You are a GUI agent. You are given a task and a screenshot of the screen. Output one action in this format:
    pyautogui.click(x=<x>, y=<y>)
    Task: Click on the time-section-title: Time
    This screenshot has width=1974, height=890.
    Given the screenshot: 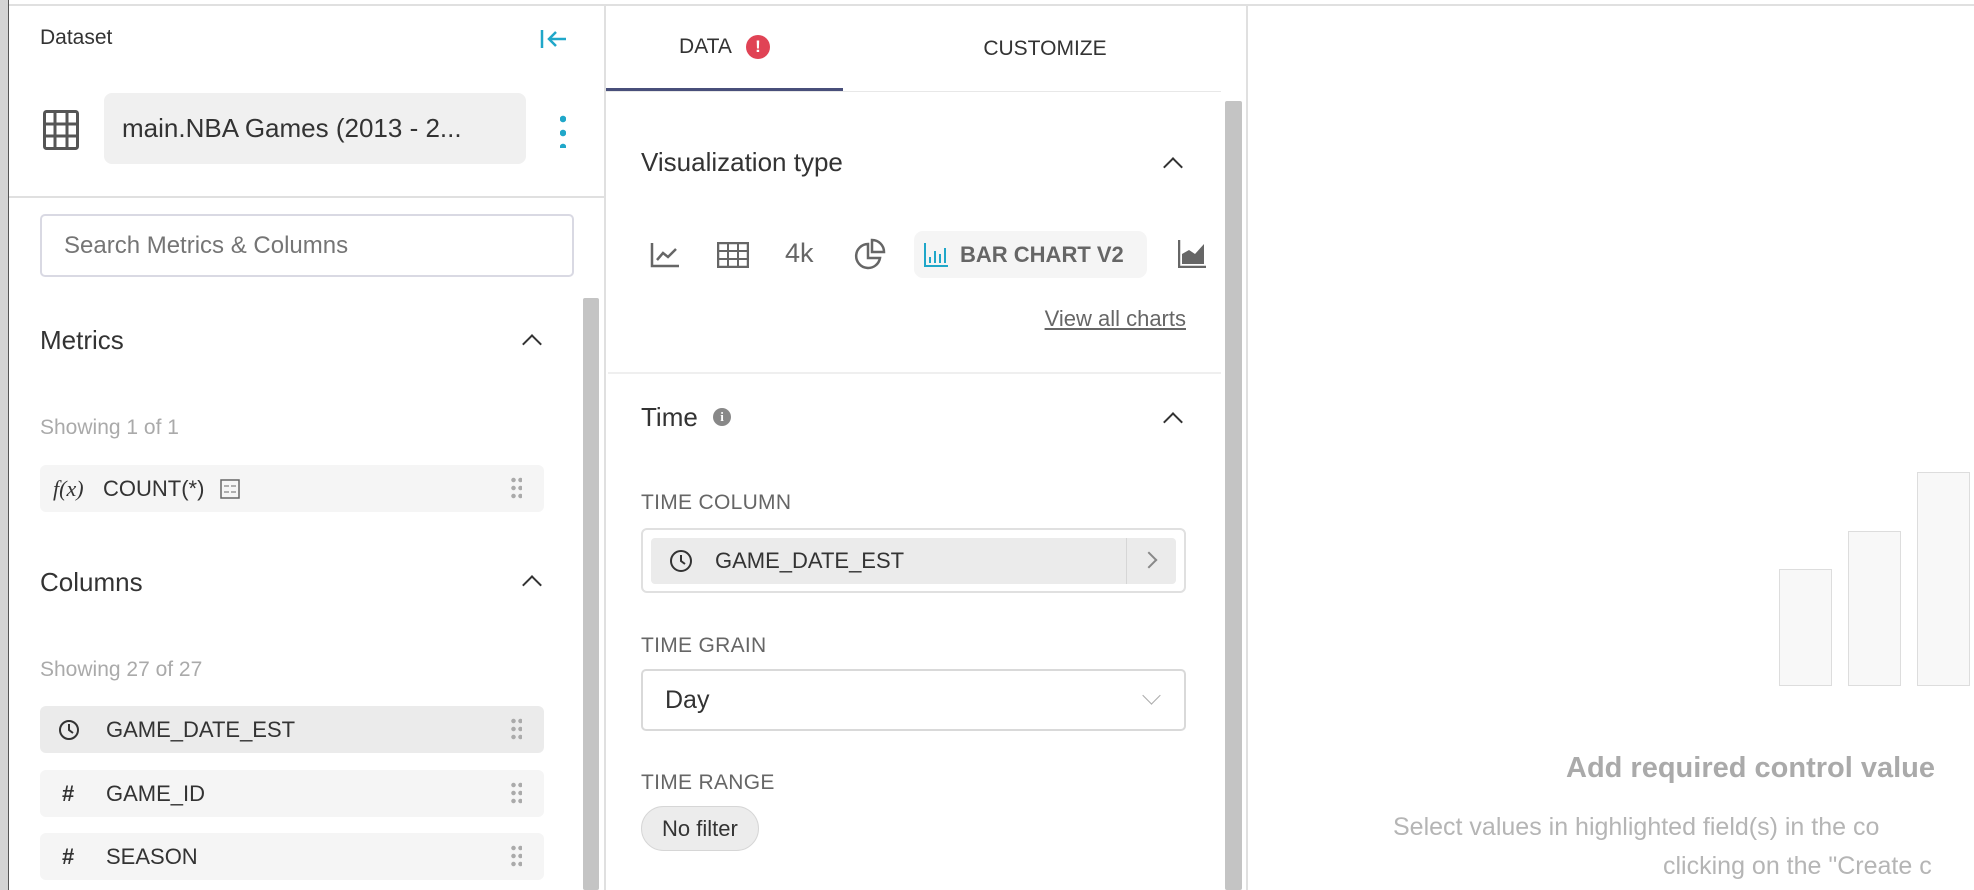 What is the action you would take?
    pyautogui.click(x=669, y=417)
    